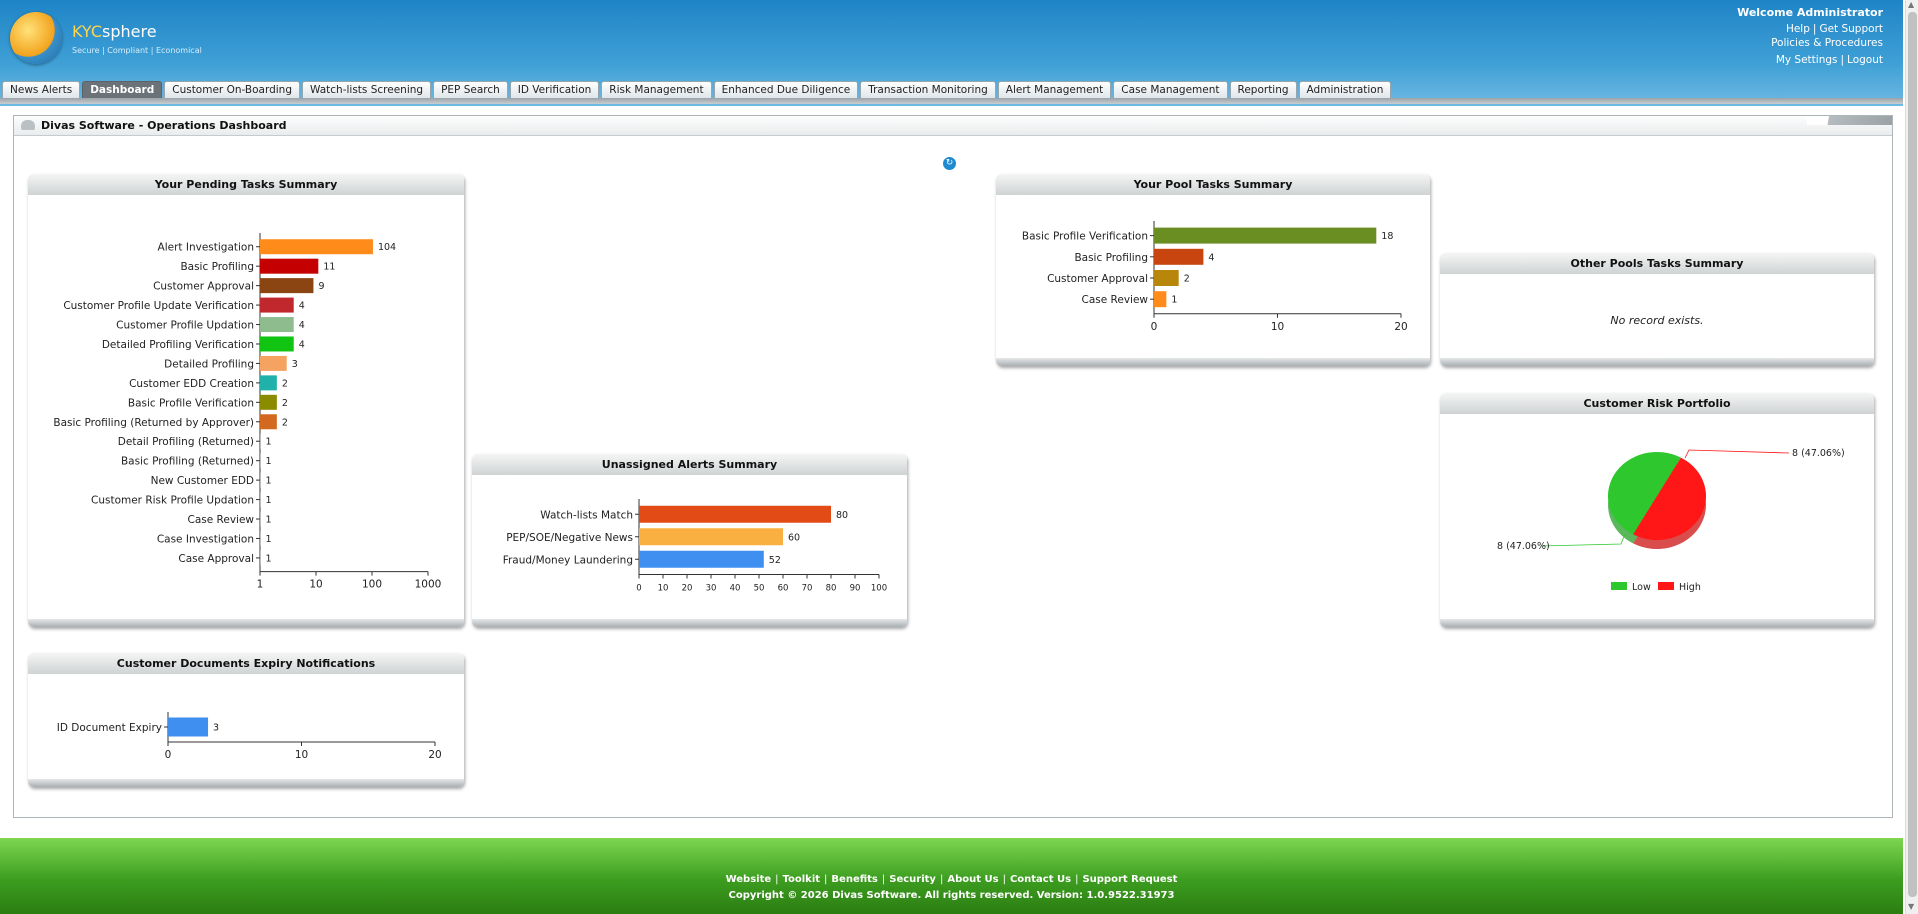 The width and height of the screenshot is (1918, 914). What do you see at coordinates (260, 585) in the screenshot?
I see `x-tick-label: 1` at bounding box center [260, 585].